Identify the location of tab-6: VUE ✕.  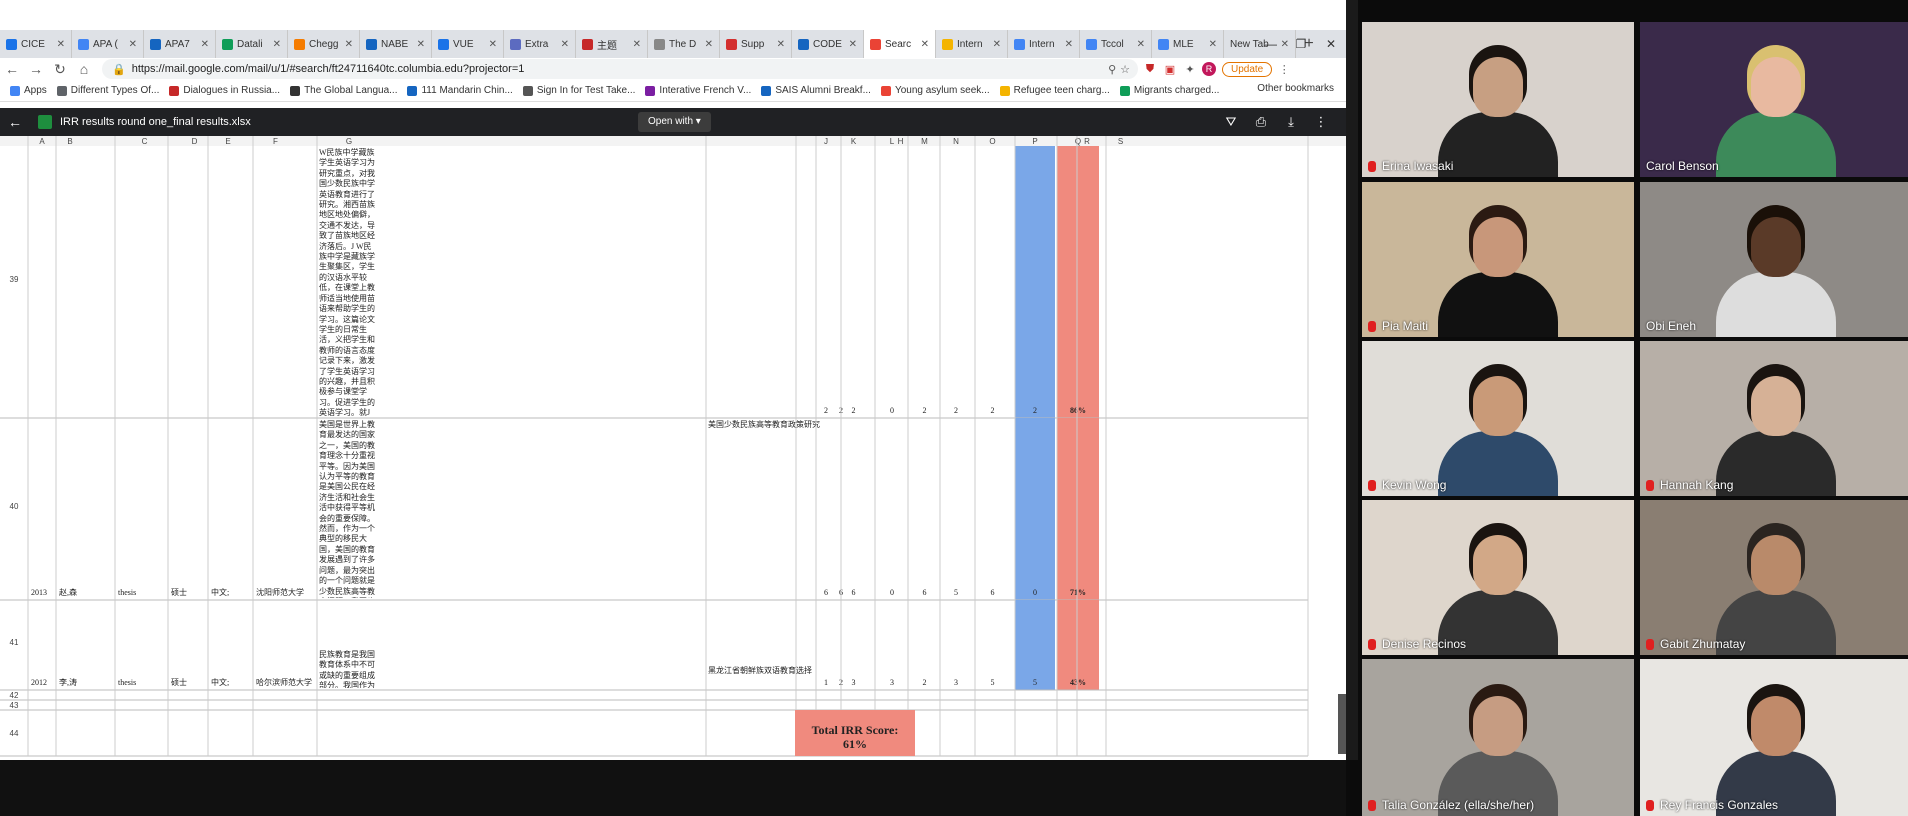
(468, 44).